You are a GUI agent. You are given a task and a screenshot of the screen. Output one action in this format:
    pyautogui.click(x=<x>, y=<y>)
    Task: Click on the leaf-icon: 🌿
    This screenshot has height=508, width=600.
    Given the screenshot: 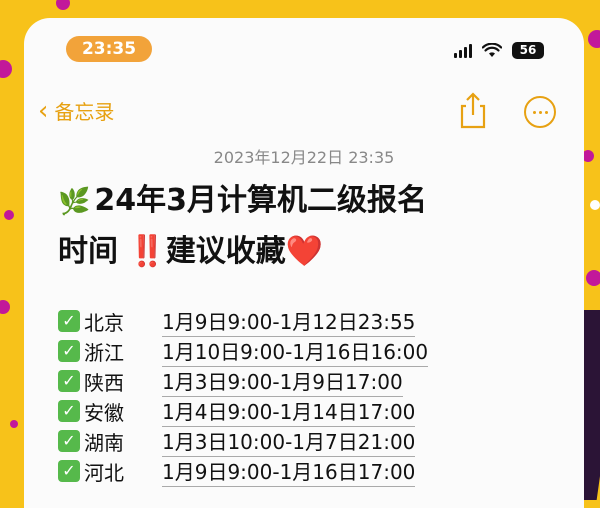 What is the action you would take?
    pyautogui.click(x=74, y=202)
    